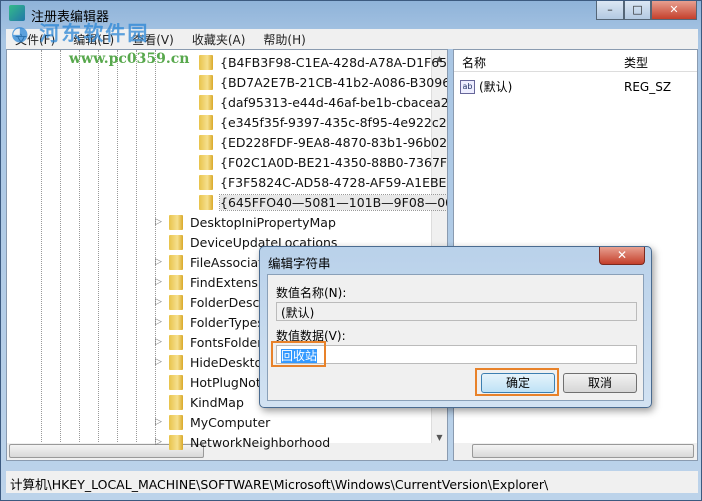 This screenshot has height=501, width=702. What do you see at coordinates (260, 442) in the screenshot?
I see `tree-item-label: NetworkNeighborhood` at bounding box center [260, 442].